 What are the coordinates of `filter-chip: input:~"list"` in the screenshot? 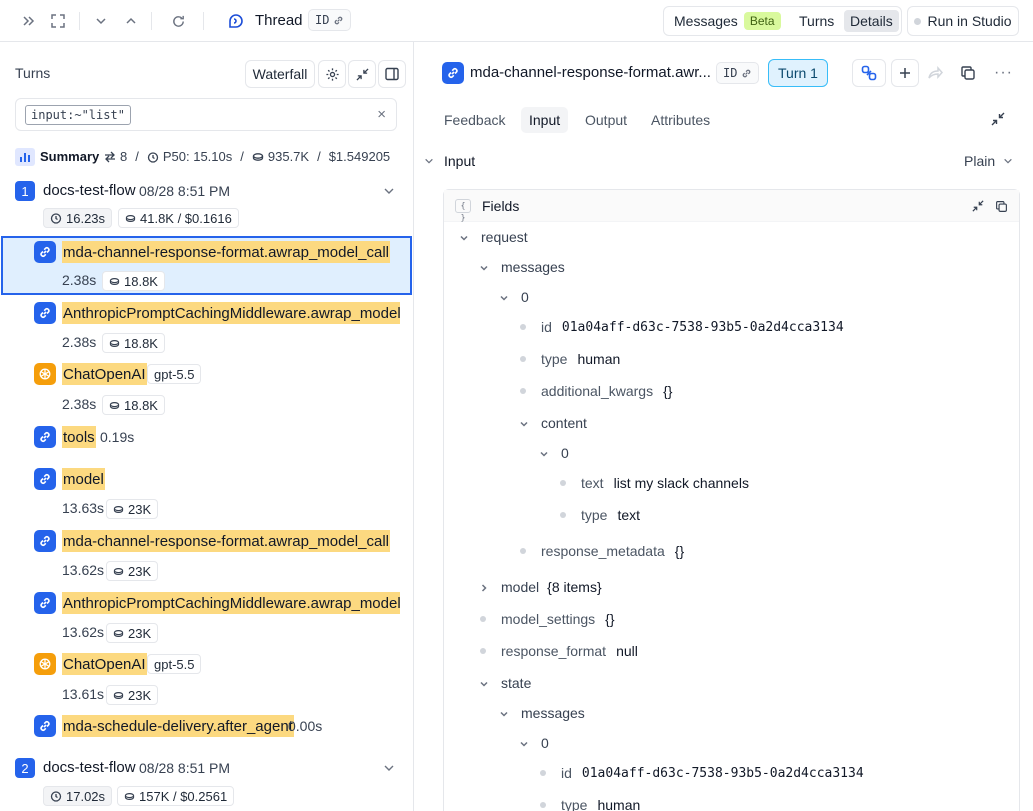 It's located at (78, 115).